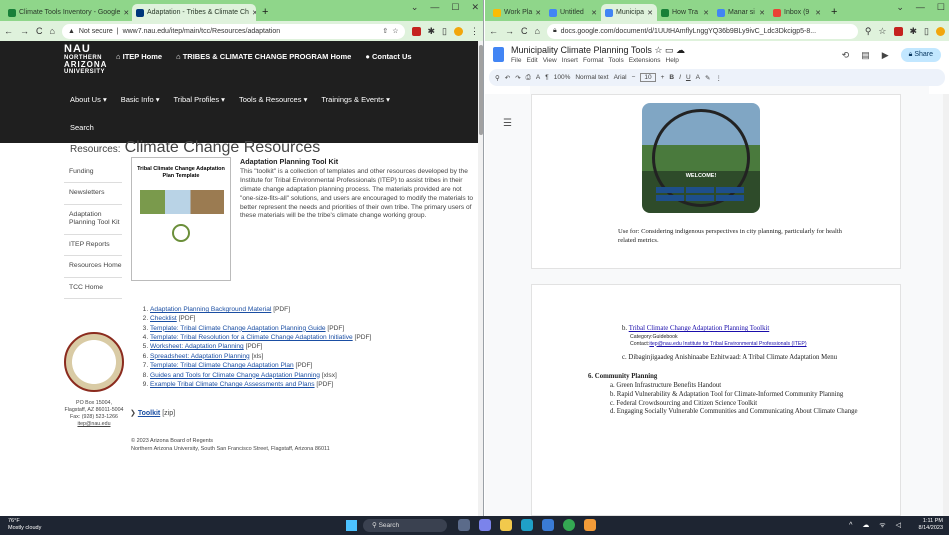 The image size is (949, 535). Describe the element at coordinates (547, 77) in the screenshot. I see `paint-format-icon: ¶` at that location.